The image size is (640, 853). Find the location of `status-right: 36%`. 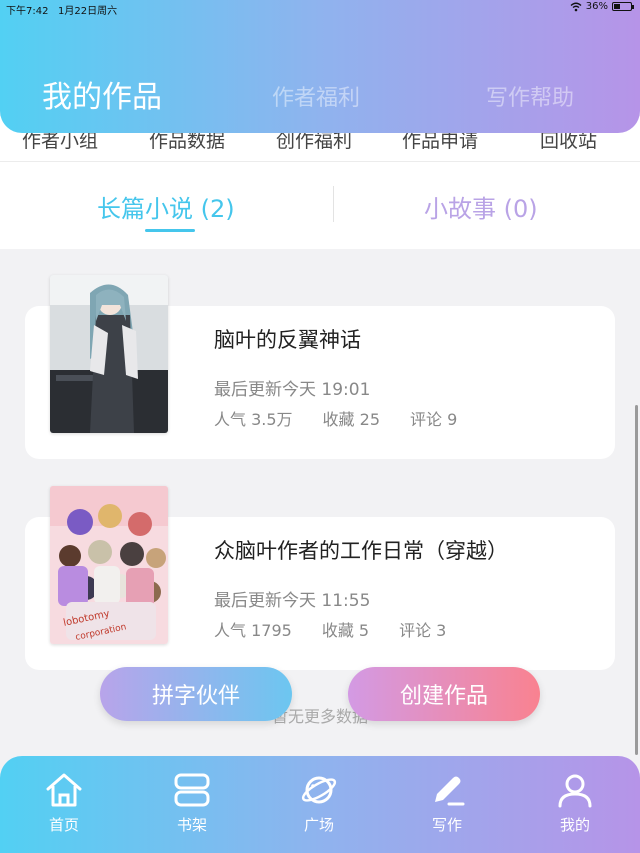

status-right: 36% is located at coordinates (602, 6).